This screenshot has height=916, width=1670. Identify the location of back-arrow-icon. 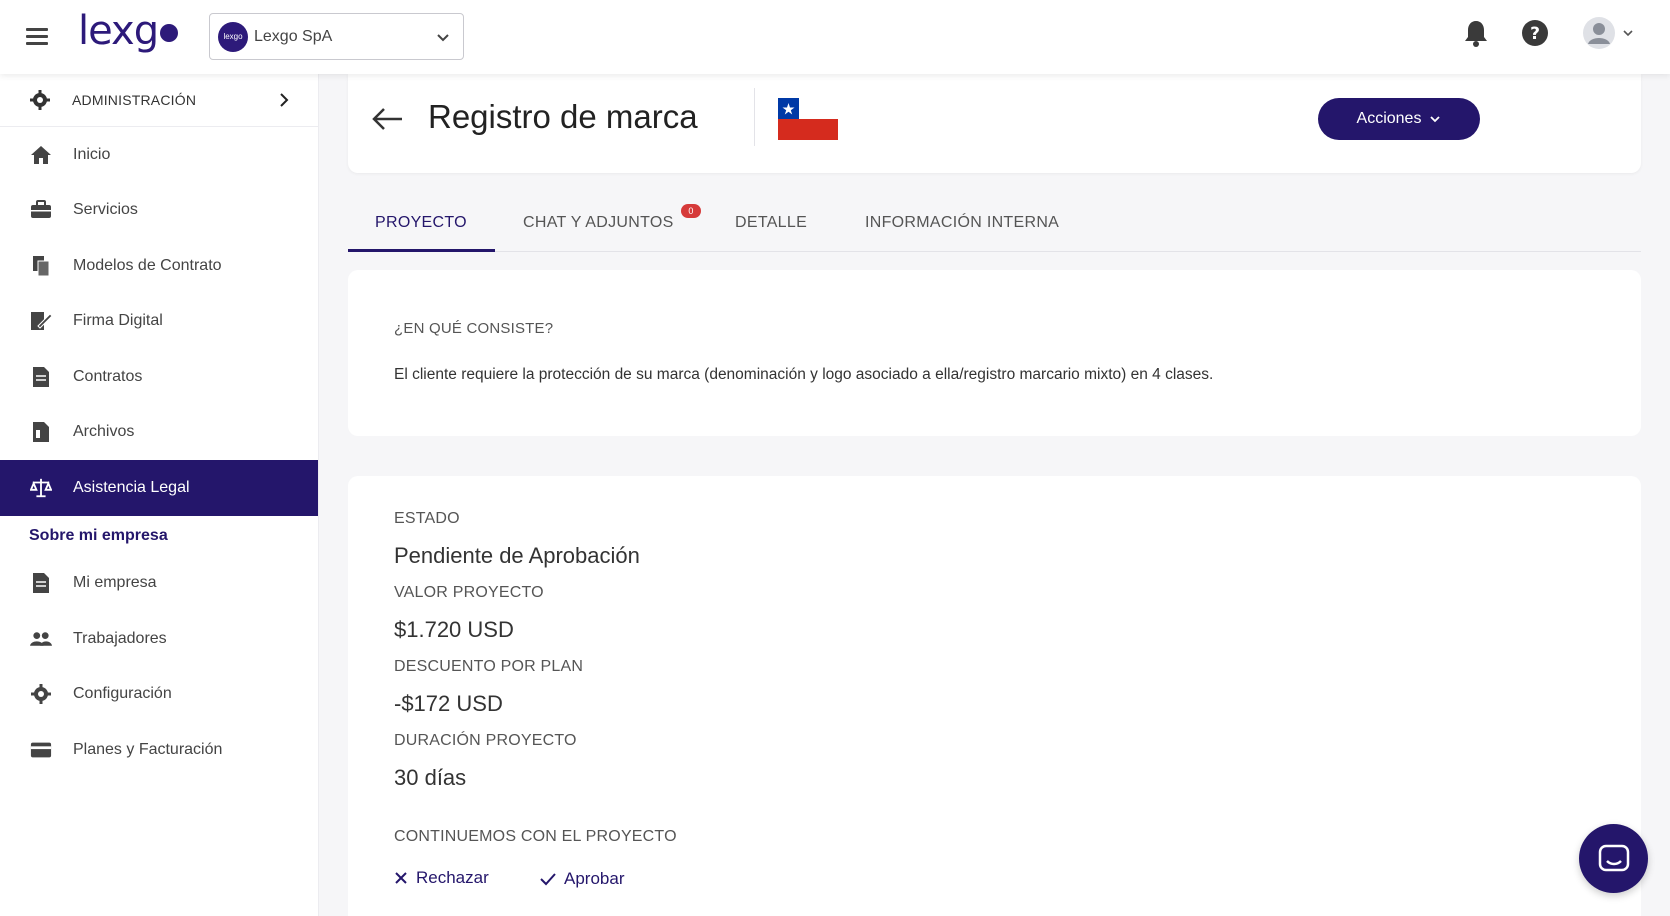
(387, 119).